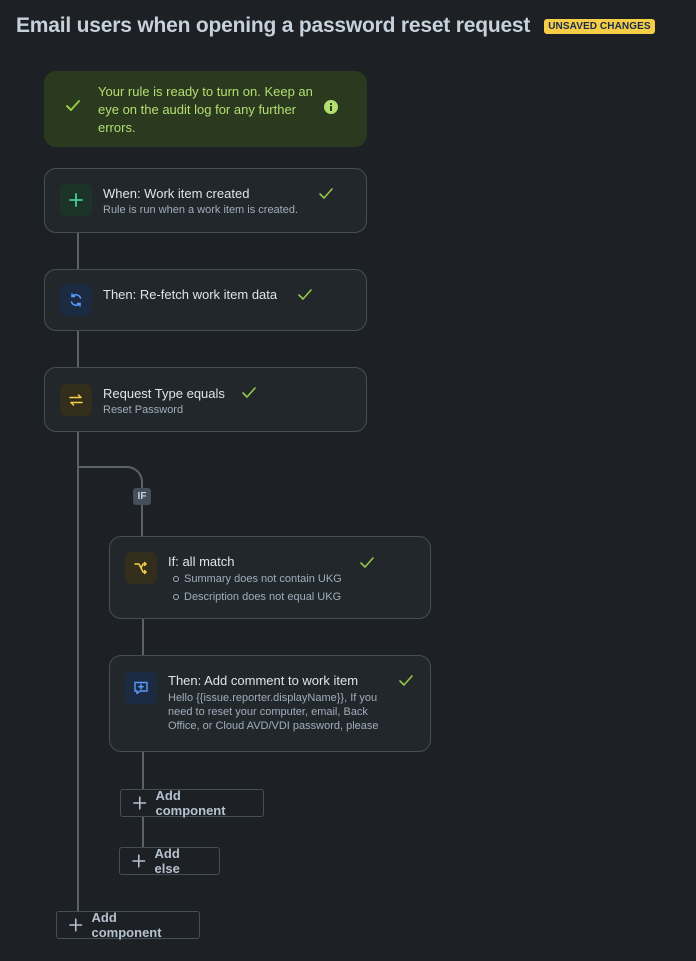 Image resolution: width=696 pixels, height=961 pixels. I want to click on refetch-action-card: Then: Re-fetch work item data, so click(205, 300).